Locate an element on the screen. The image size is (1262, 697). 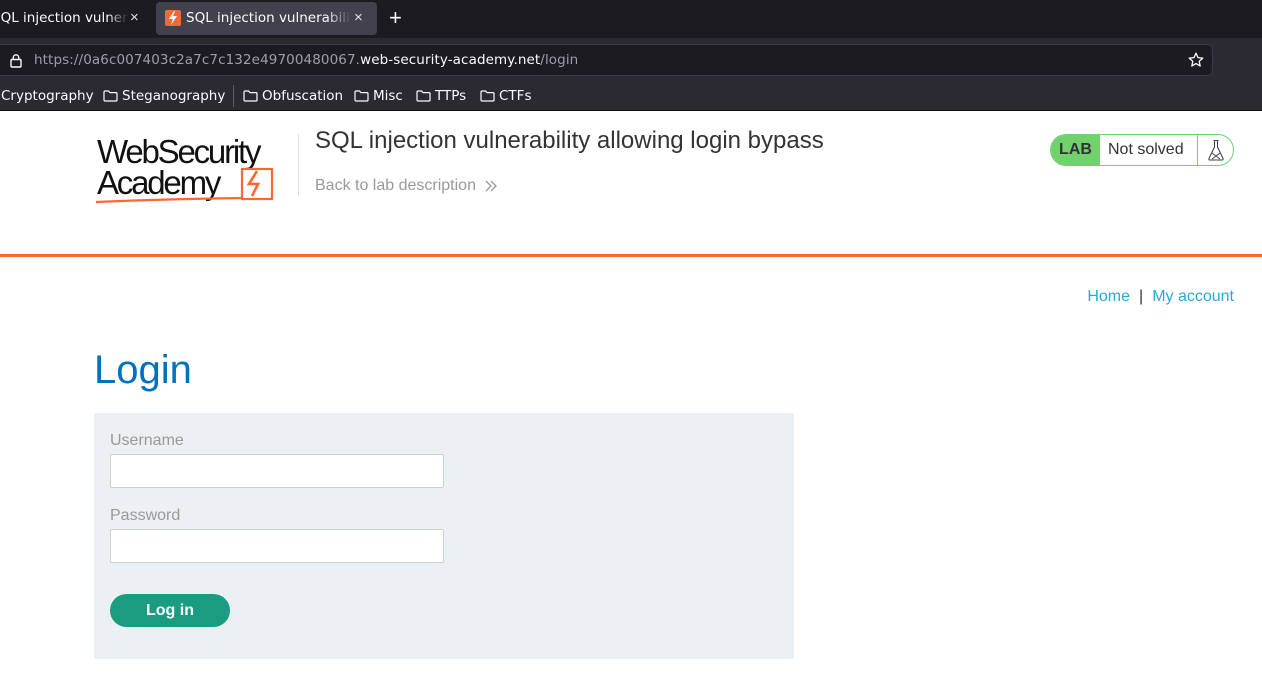
double-chevron-right-icon is located at coordinates (491, 186).